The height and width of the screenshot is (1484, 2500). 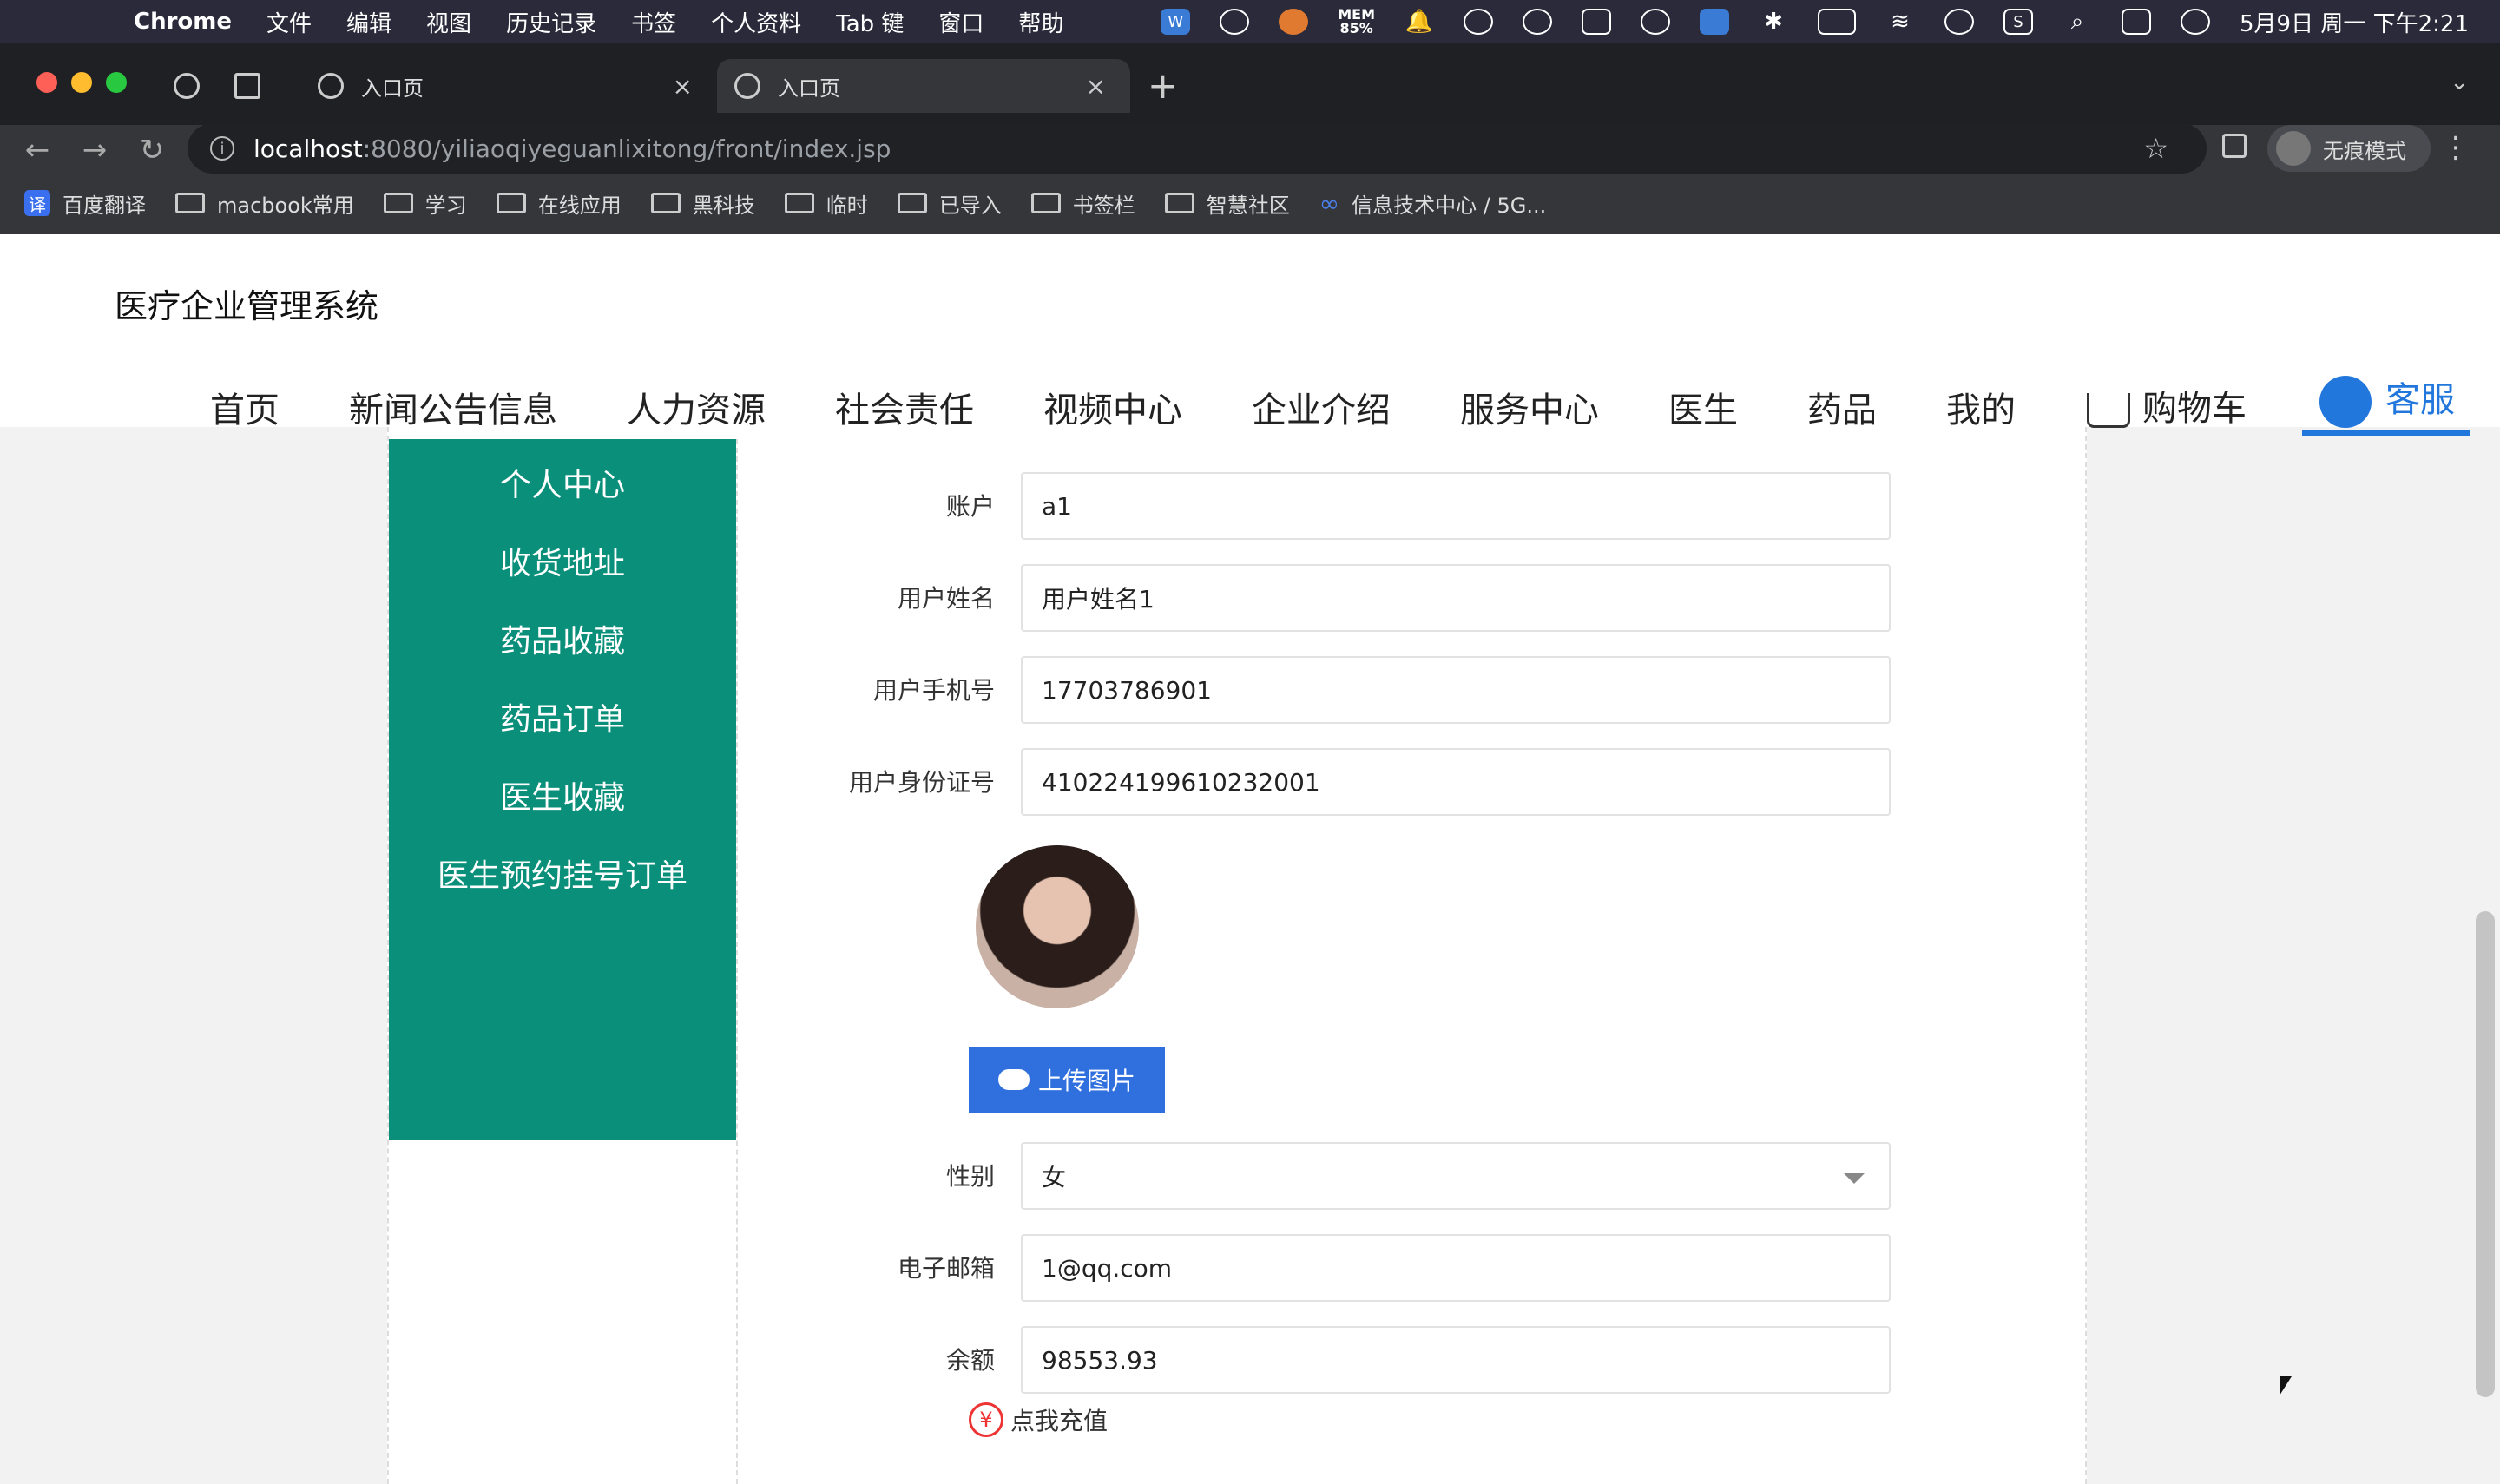 I want to click on upload-image-button: 上传图片, so click(x=1067, y=1080).